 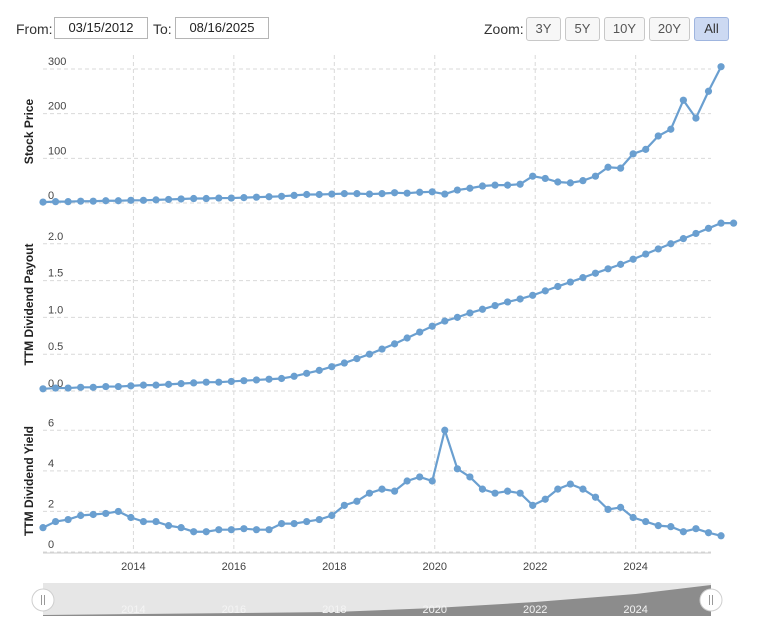 What do you see at coordinates (55, 347) in the screenshot?
I see `y-tick-label: 0.5` at bounding box center [55, 347].